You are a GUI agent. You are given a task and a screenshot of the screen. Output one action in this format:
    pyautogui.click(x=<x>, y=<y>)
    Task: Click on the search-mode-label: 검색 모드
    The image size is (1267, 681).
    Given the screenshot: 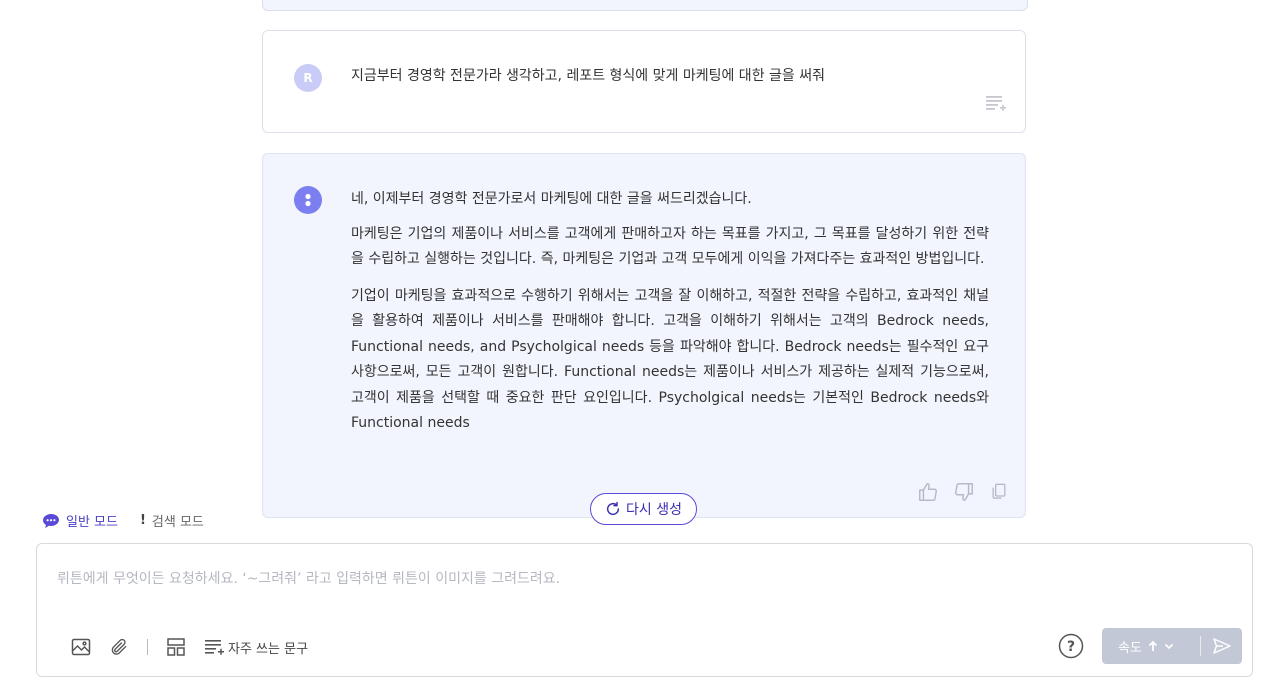 What is the action you would take?
    pyautogui.click(x=177, y=522)
    